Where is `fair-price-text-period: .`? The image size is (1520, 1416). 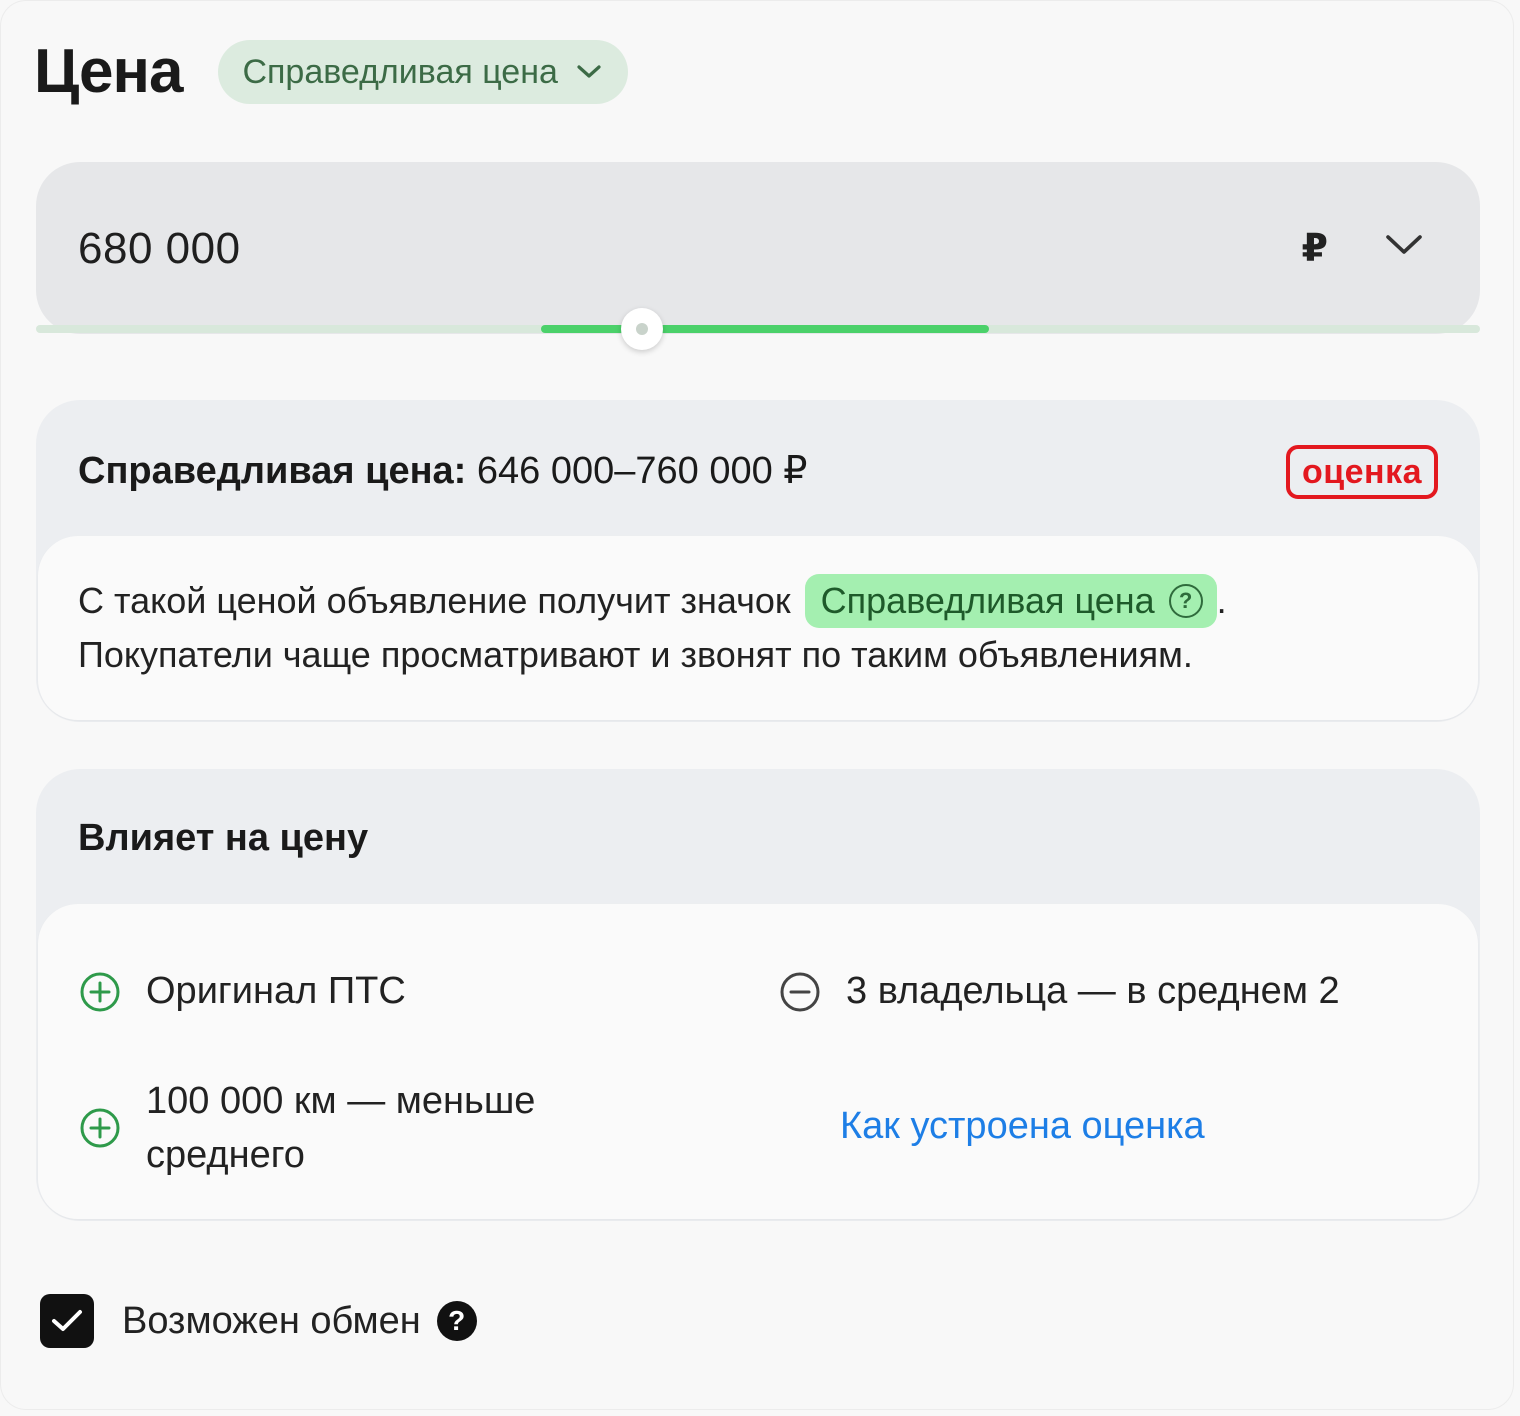
fair-price-text-period: . is located at coordinates (1221, 600).